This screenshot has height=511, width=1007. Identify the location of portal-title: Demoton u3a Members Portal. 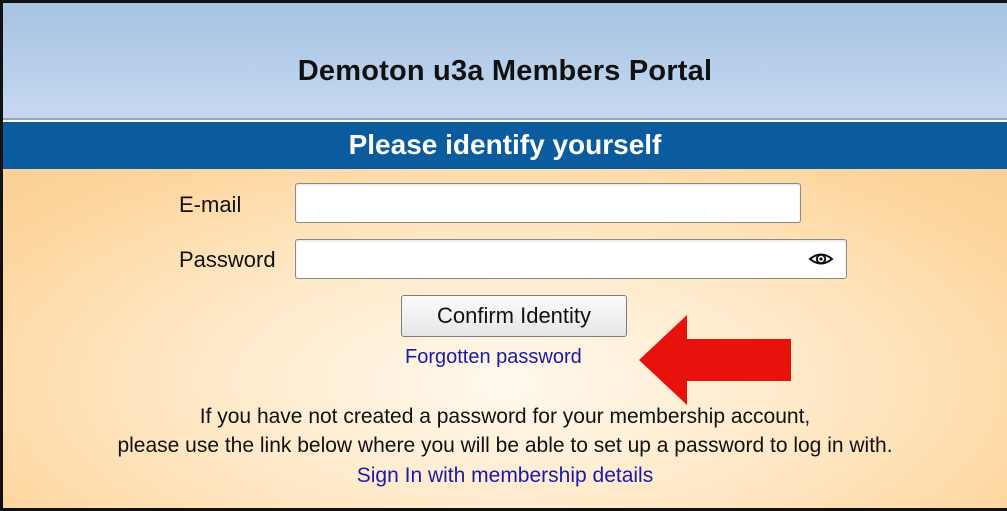
(505, 71).